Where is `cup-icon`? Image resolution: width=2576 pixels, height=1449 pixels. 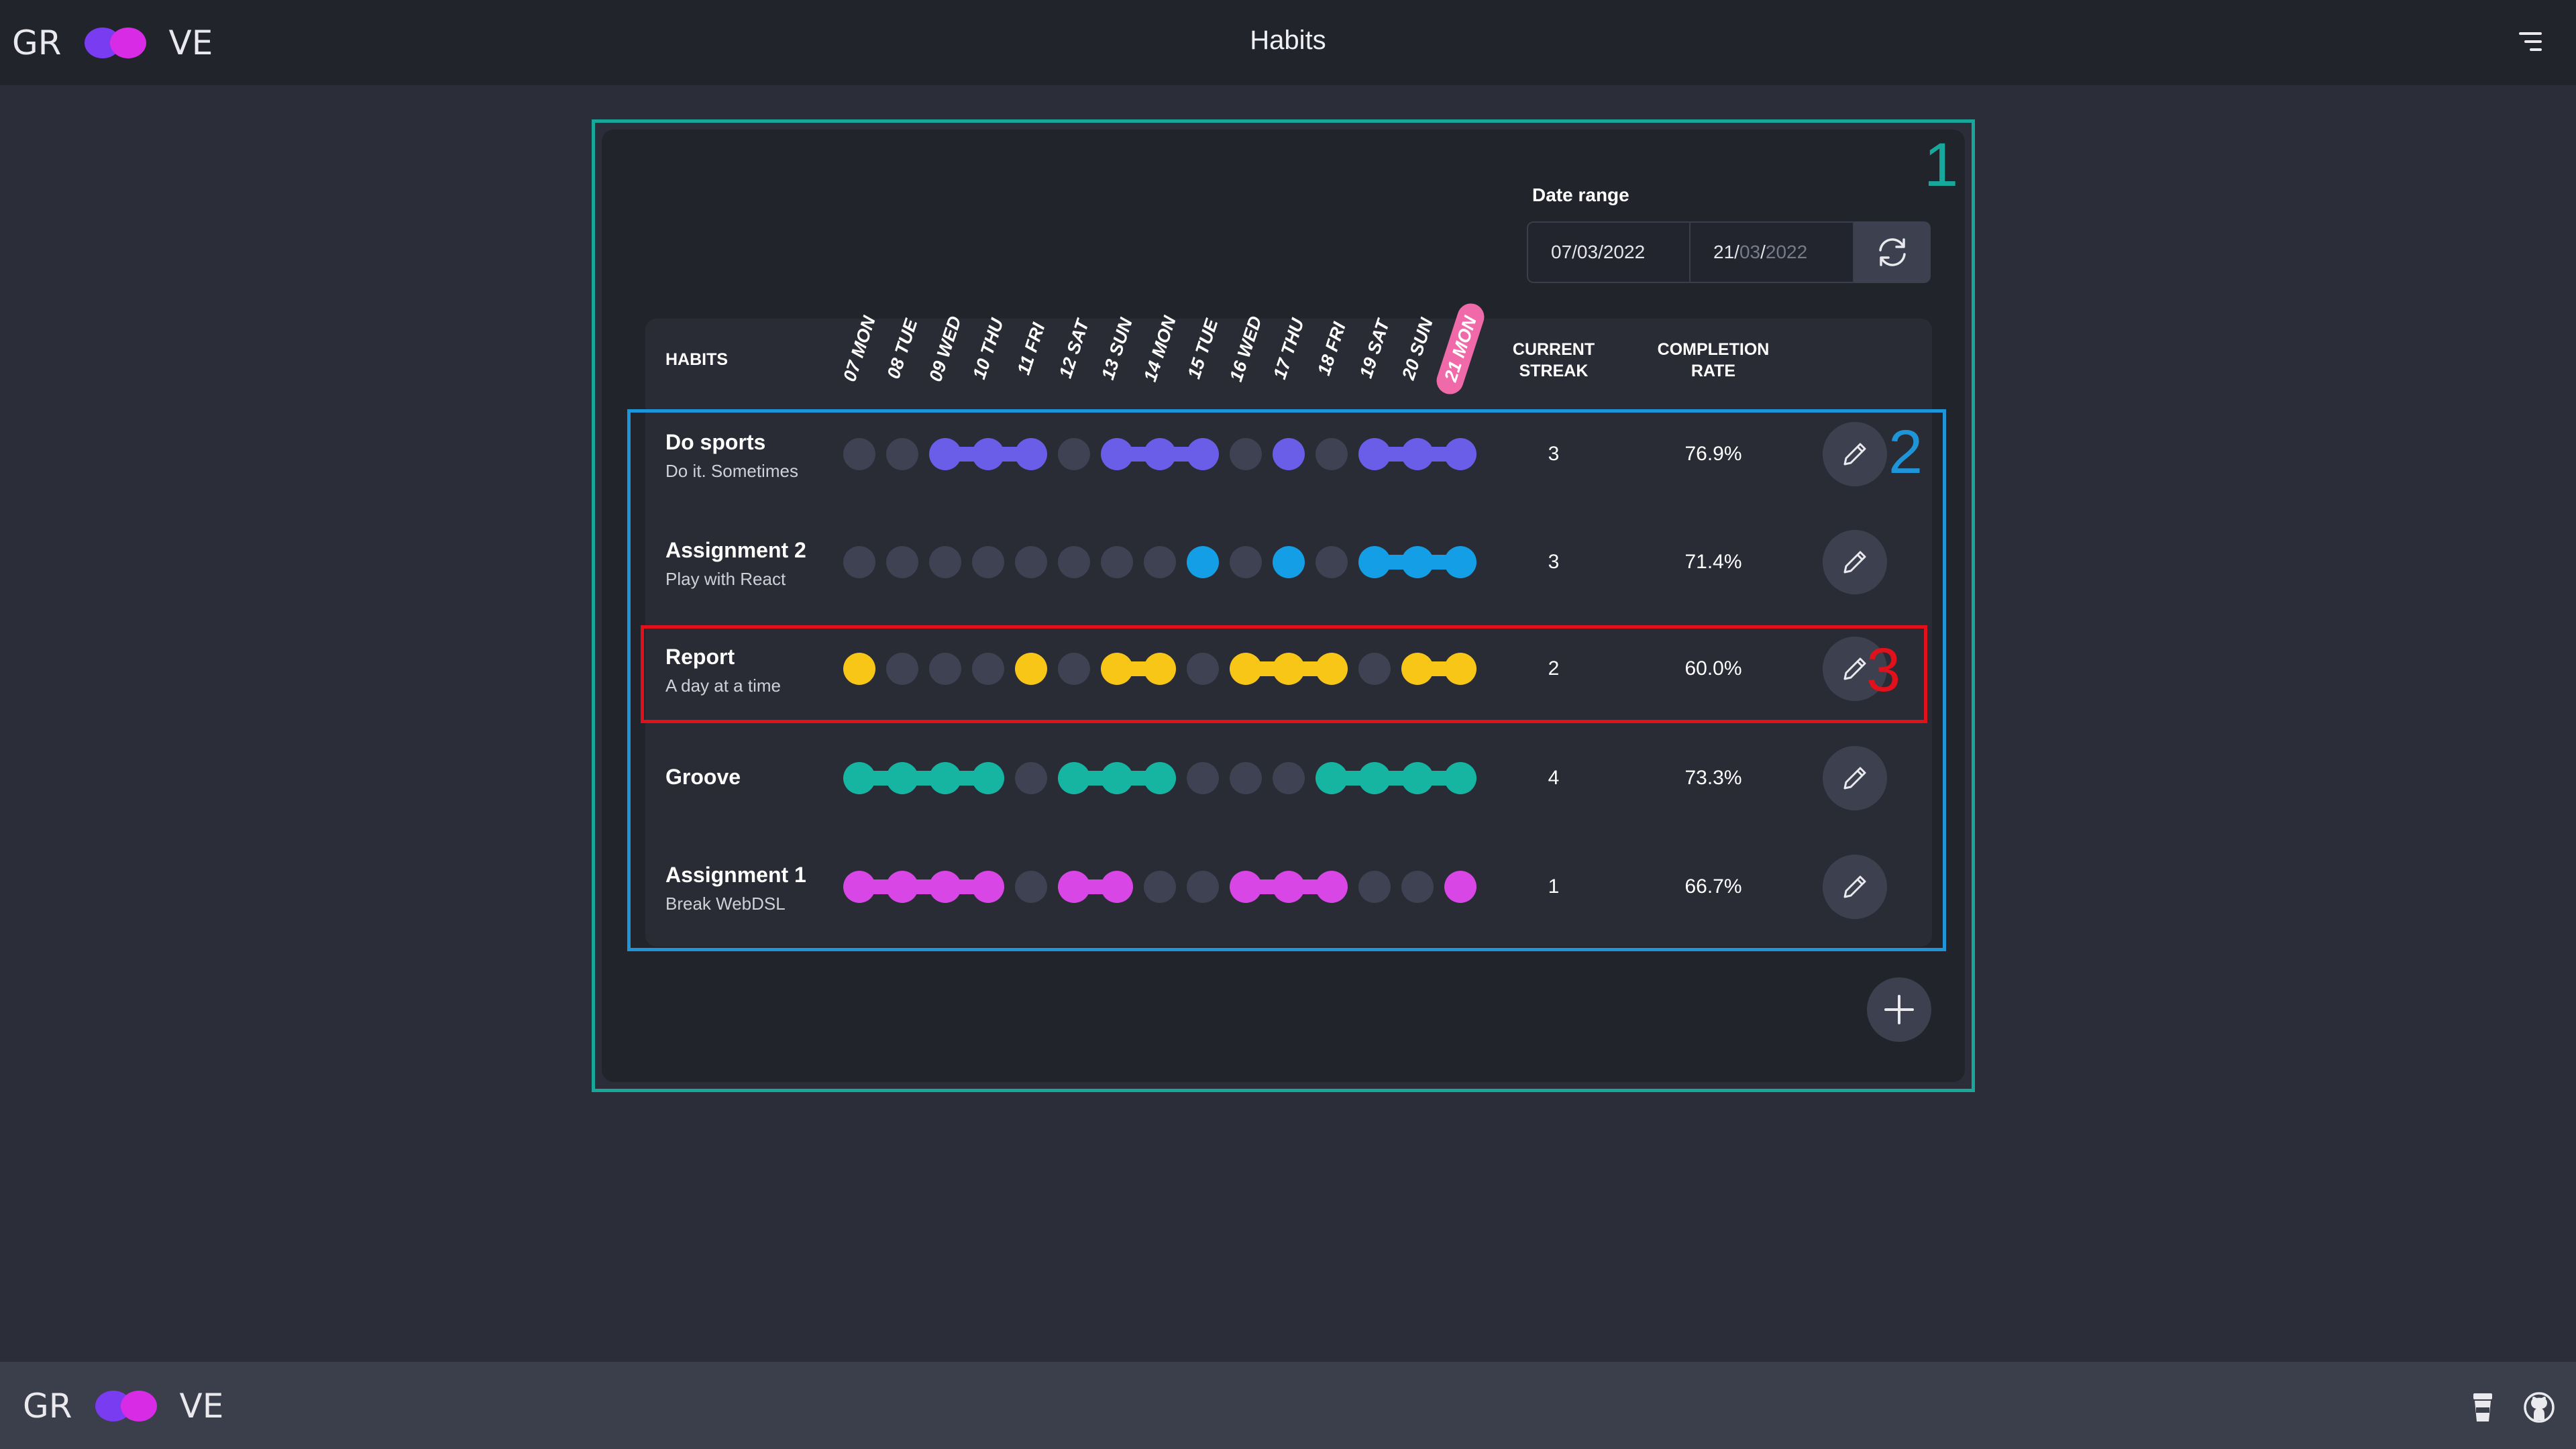
cup-icon is located at coordinates (2483, 1407).